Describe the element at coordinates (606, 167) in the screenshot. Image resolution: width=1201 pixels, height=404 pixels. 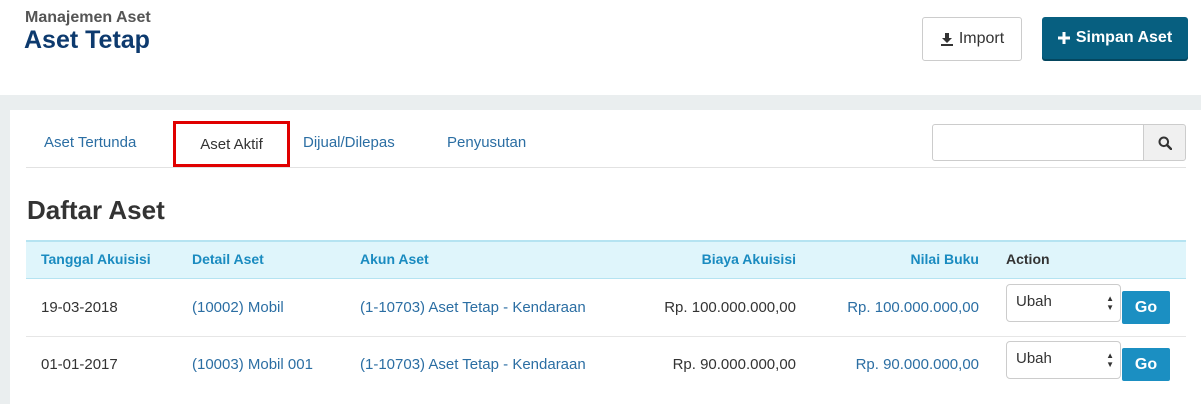
I see `tab-divider` at that location.